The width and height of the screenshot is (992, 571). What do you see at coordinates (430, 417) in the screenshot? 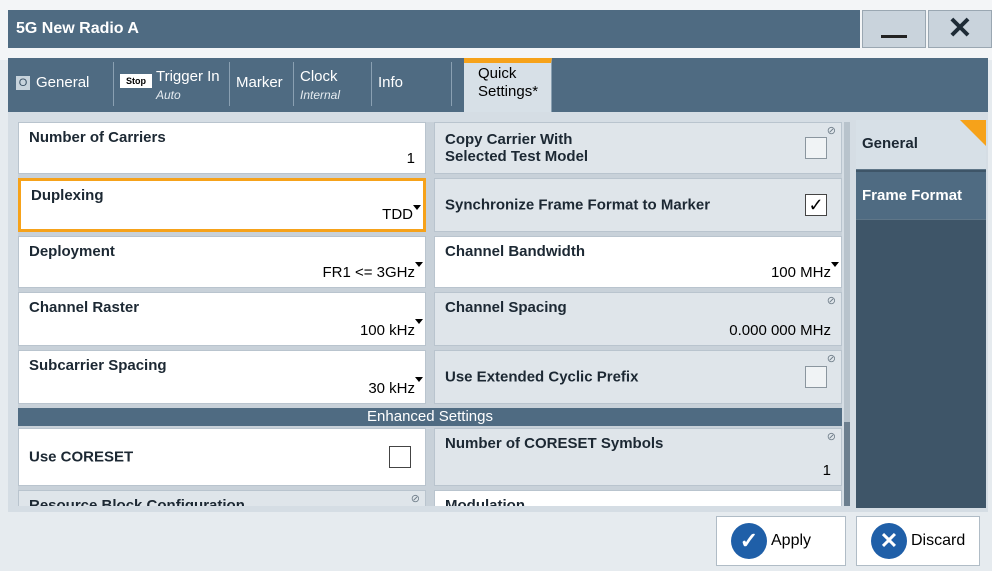
I see `enhanced-settings-header: Enhanced Settings` at bounding box center [430, 417].